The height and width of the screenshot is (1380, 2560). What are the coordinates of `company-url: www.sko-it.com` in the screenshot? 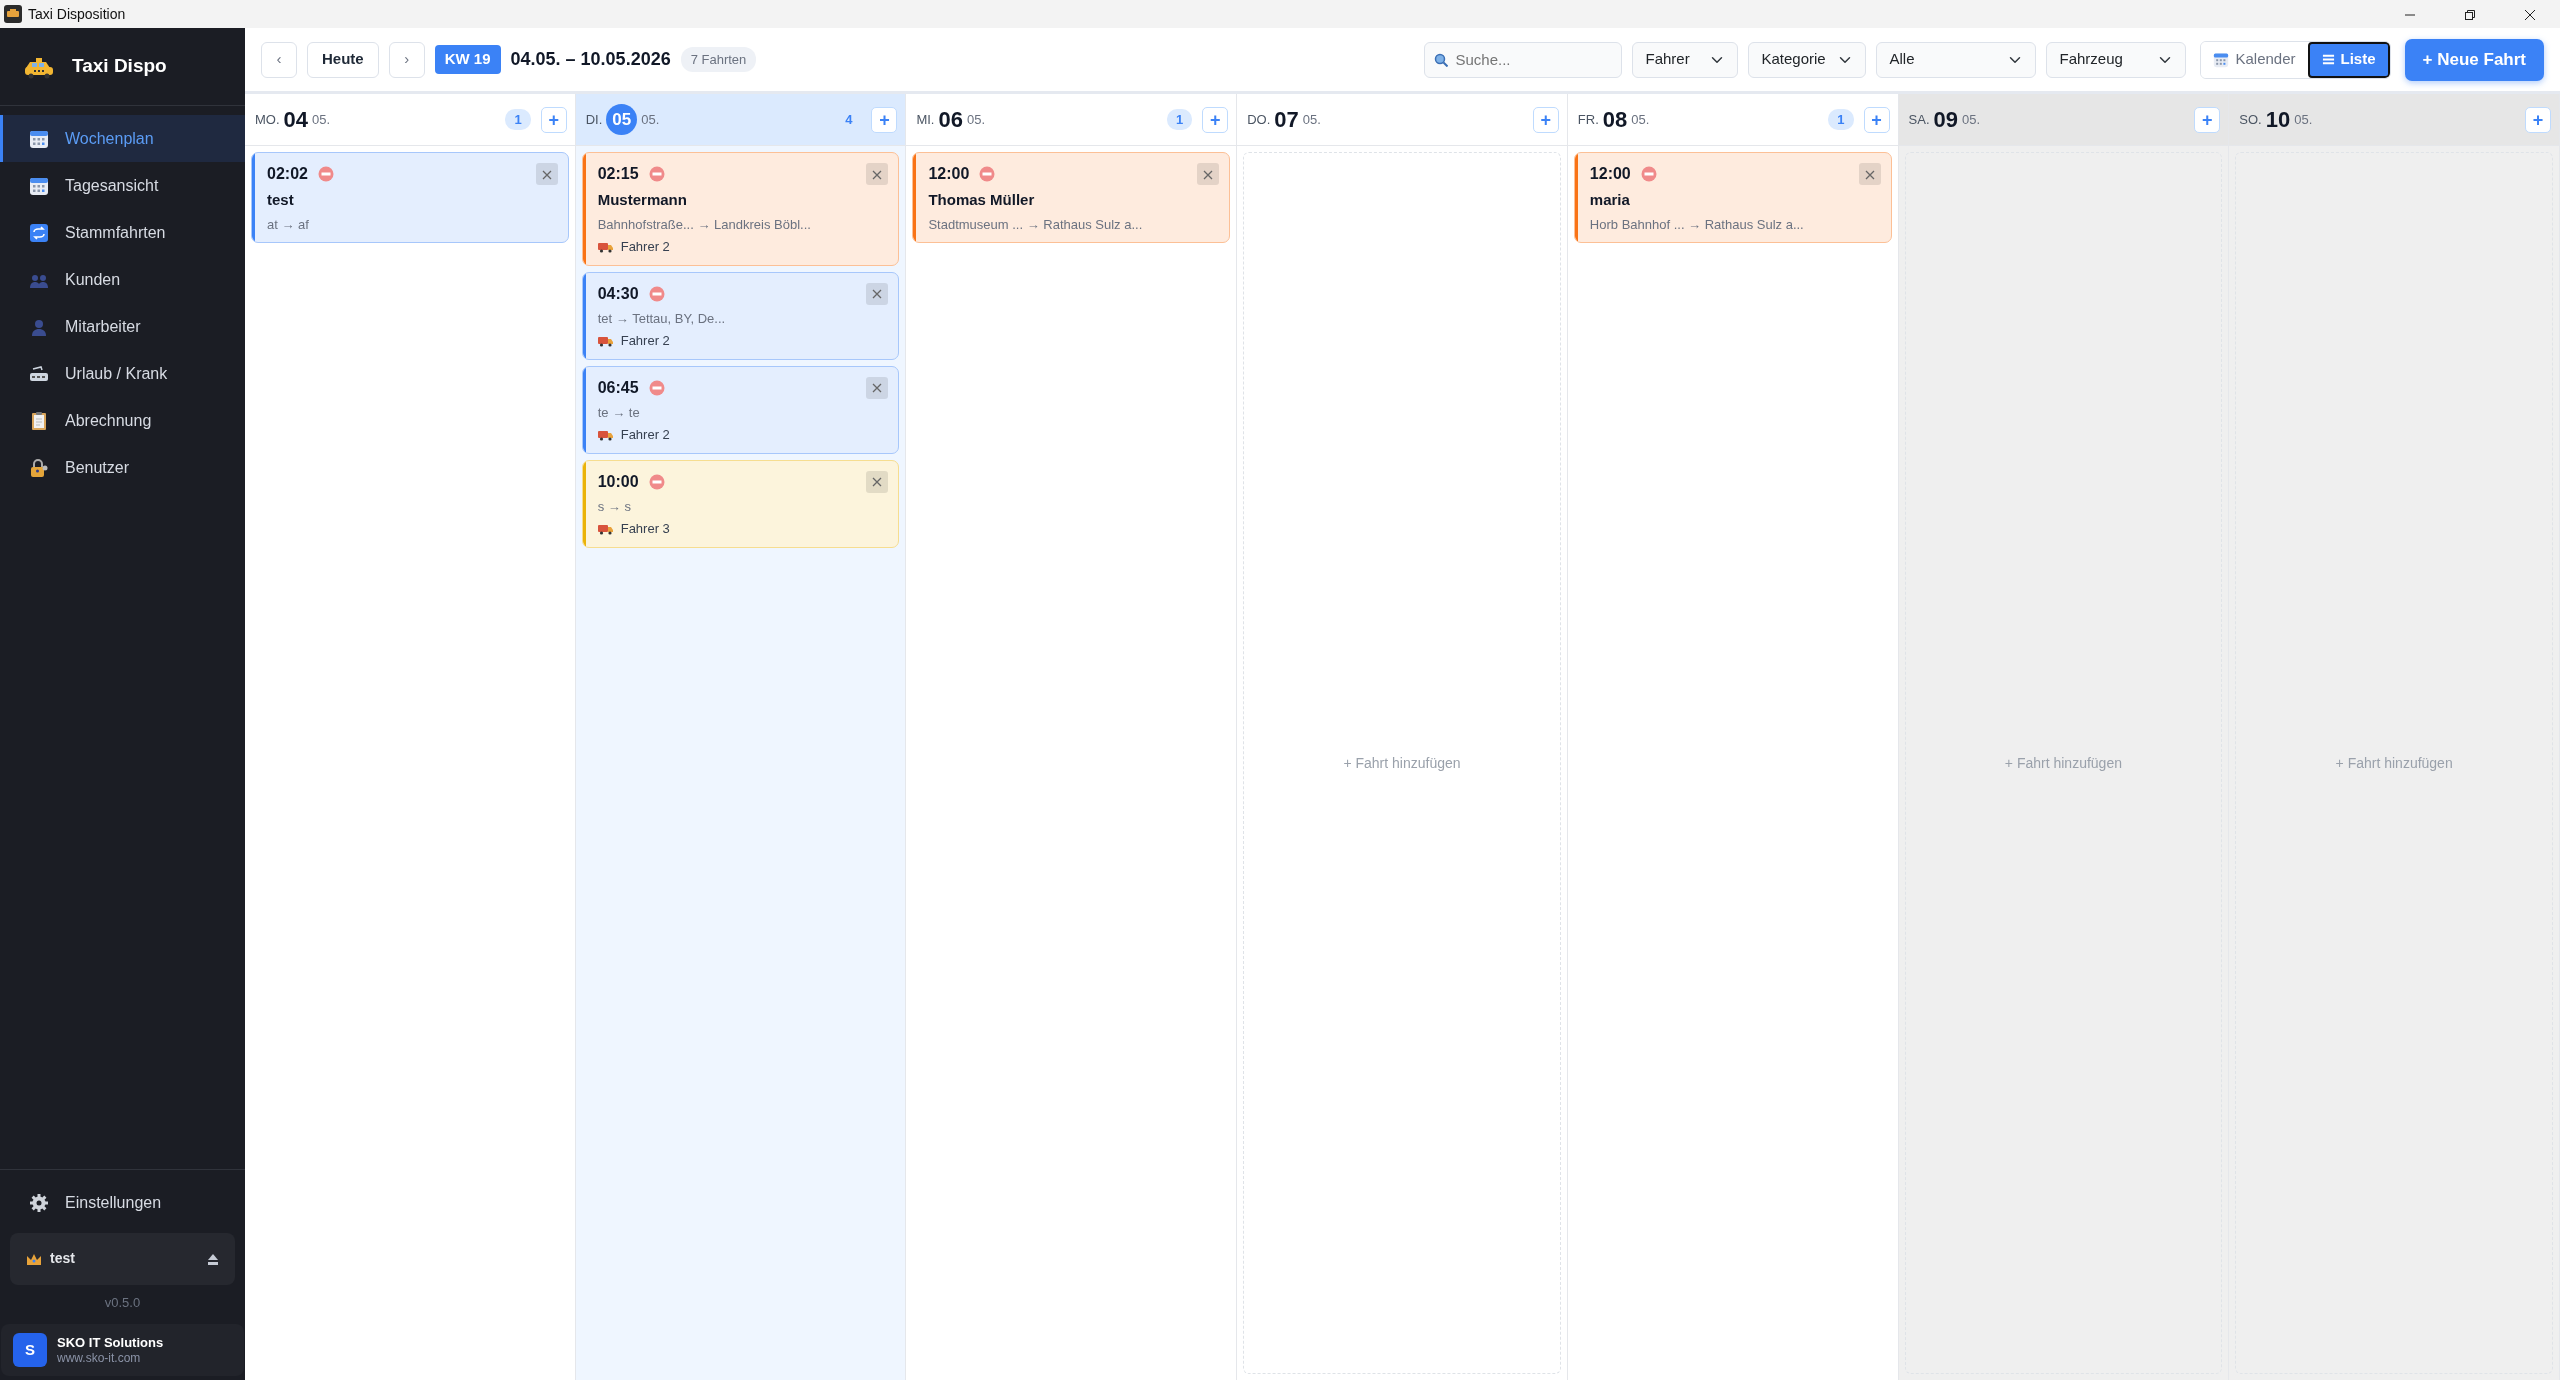 It's located at (99, 1357).